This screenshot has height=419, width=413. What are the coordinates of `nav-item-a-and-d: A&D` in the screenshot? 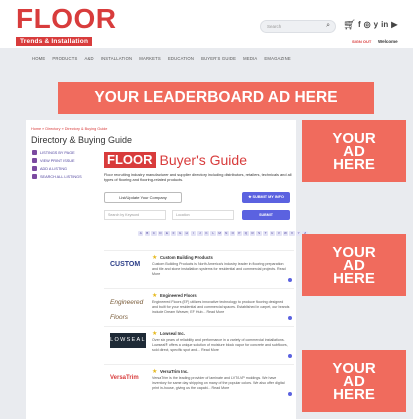 It's located at (88, 61).